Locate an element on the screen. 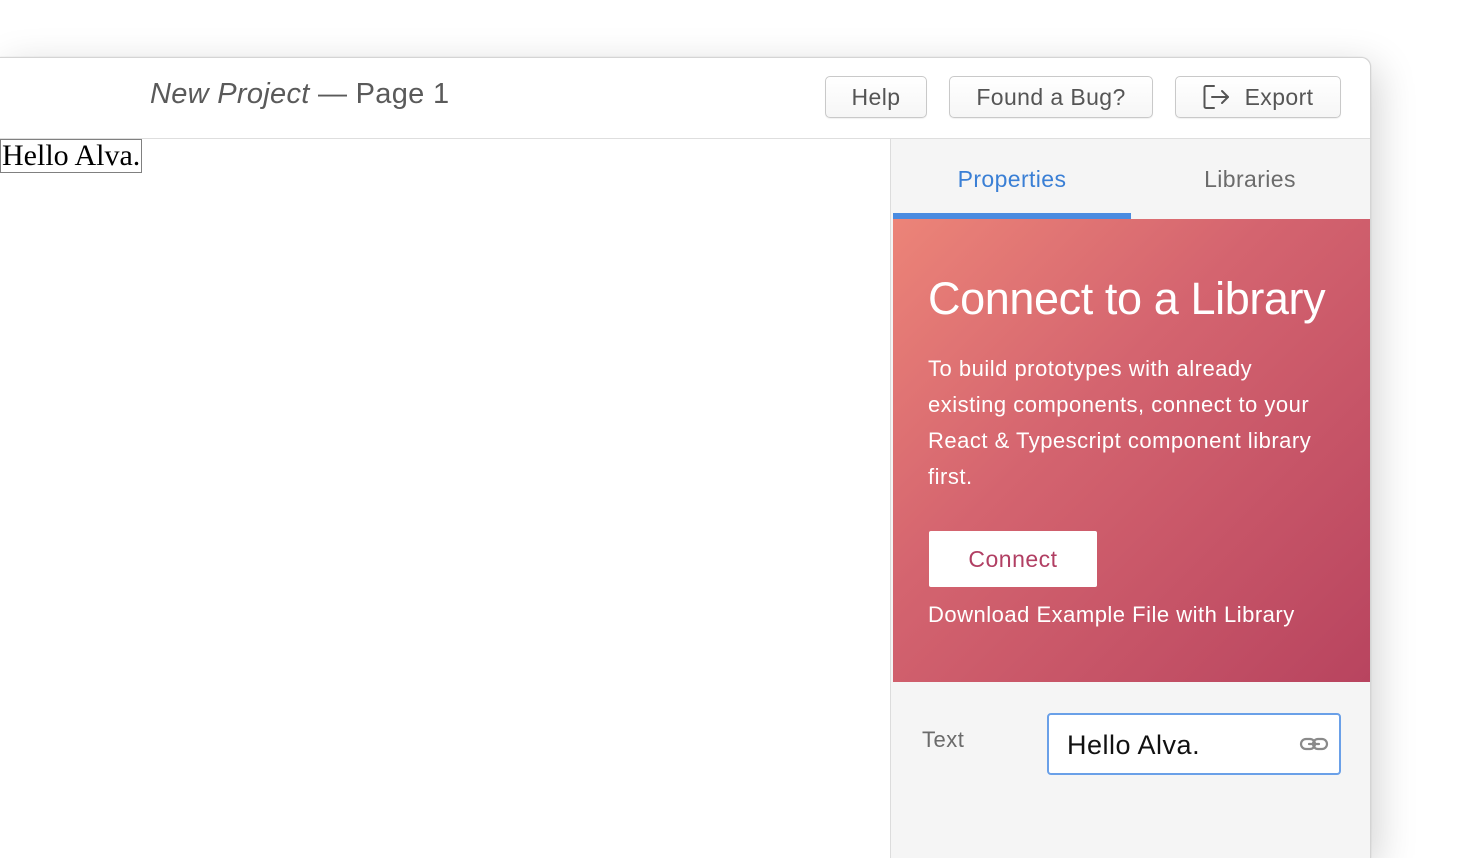 This screenshot has height=858, width=1469. property-row-text: Text is located at coordinates (1130, 770).